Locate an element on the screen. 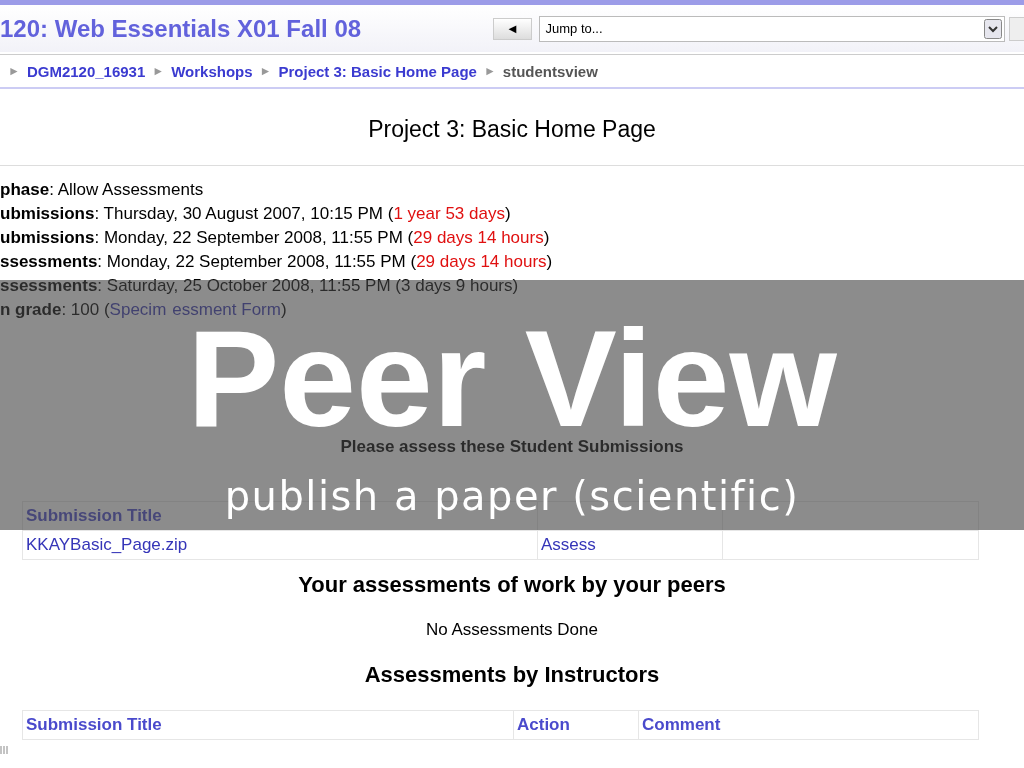  back-button: ◄ is located at coordinates (512, 28).